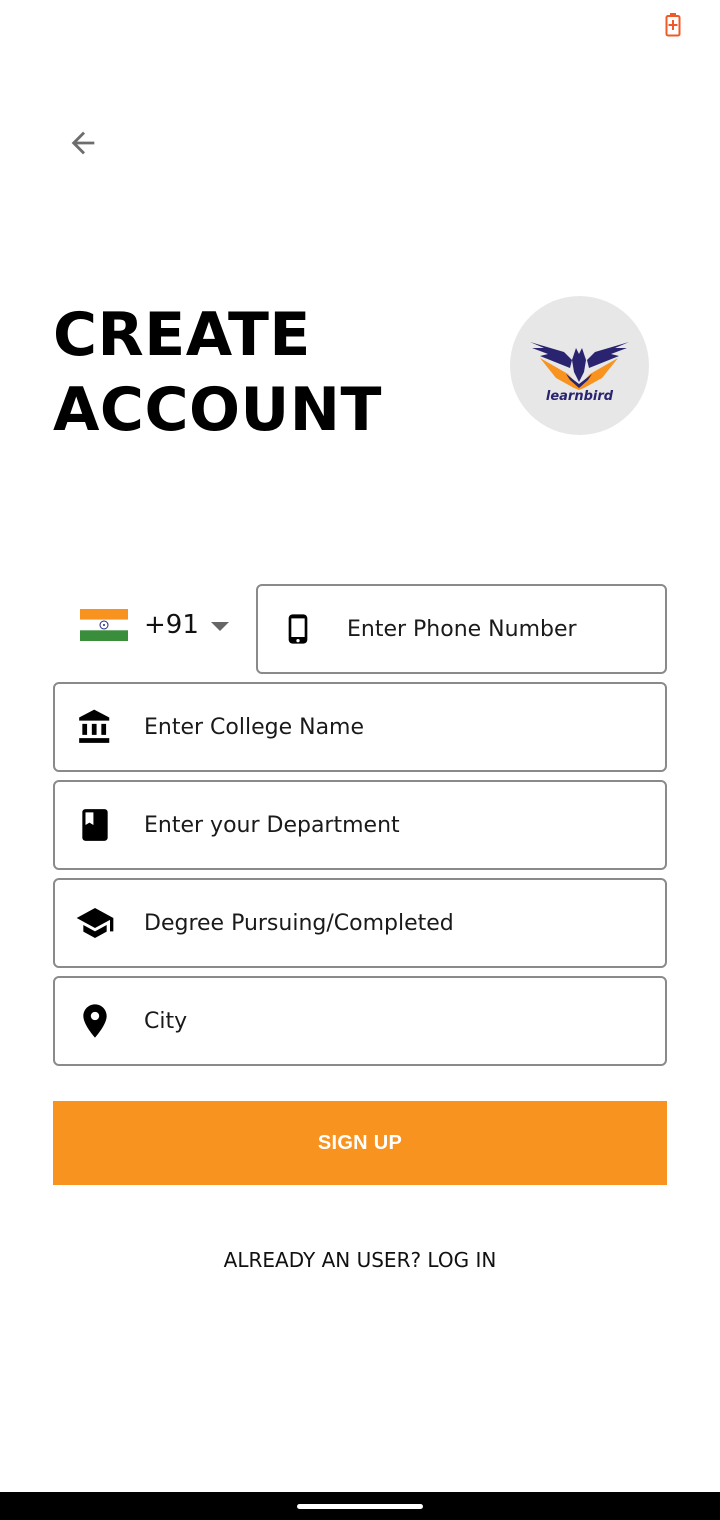 This screenshot has width=720, height=1520. I want to click on location-pin-icon, so click(95, 1021).